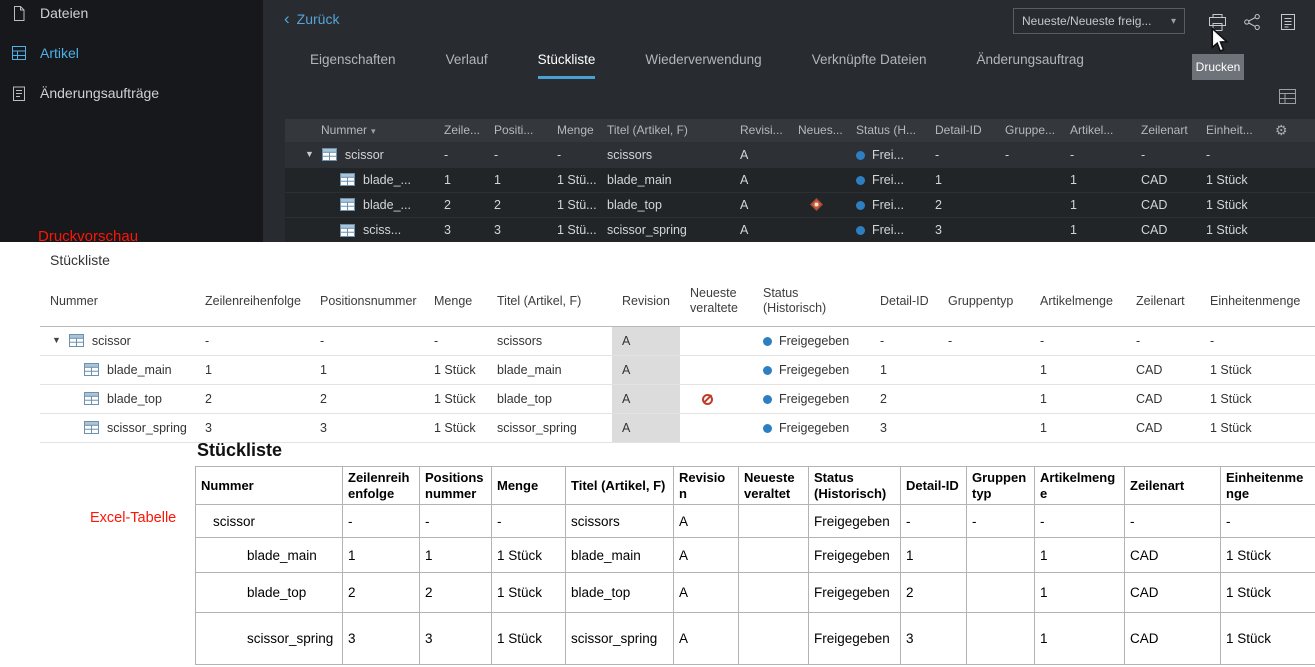 The height and width of the screenshot is (667, 1315). What do you see at coordinates (869, 65) in the screenshot?
I see `tab-verknuepfte-dateien: Verknüpfte Dateien` at bounding box center [869, 65].